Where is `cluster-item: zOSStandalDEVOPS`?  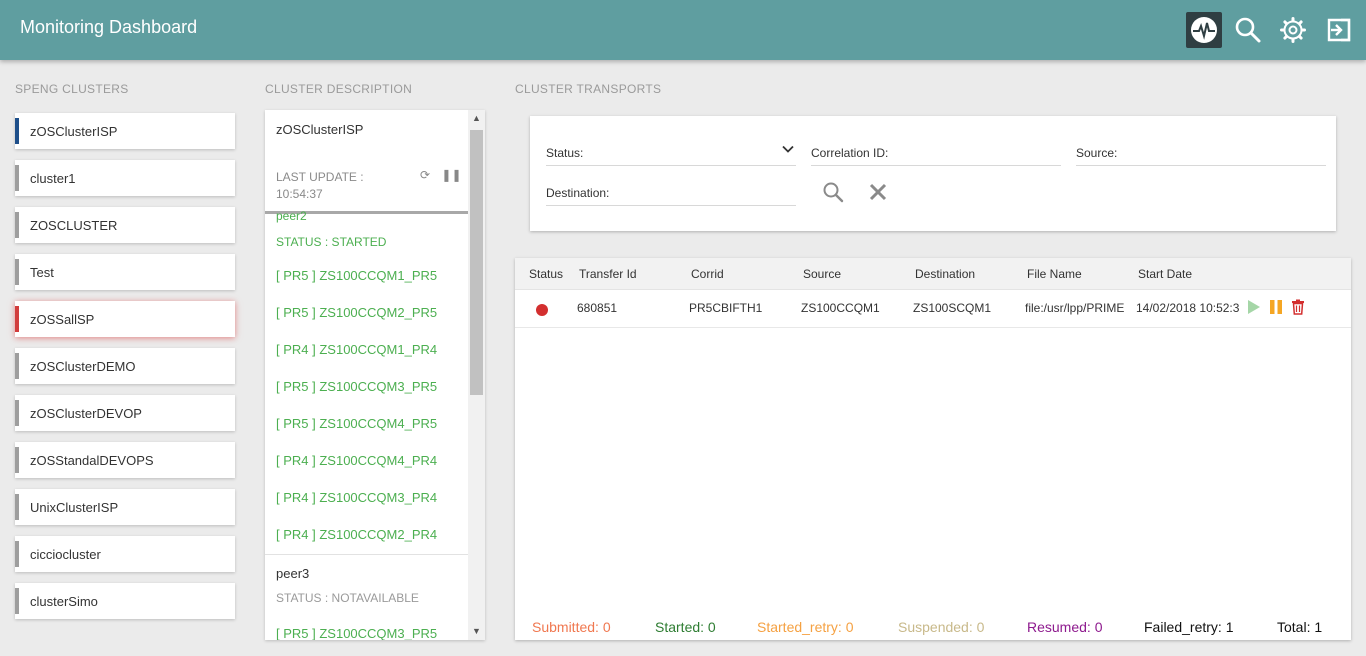 cluster-item: zOSStandalDEVOPS is located at coordinates (125, 460).